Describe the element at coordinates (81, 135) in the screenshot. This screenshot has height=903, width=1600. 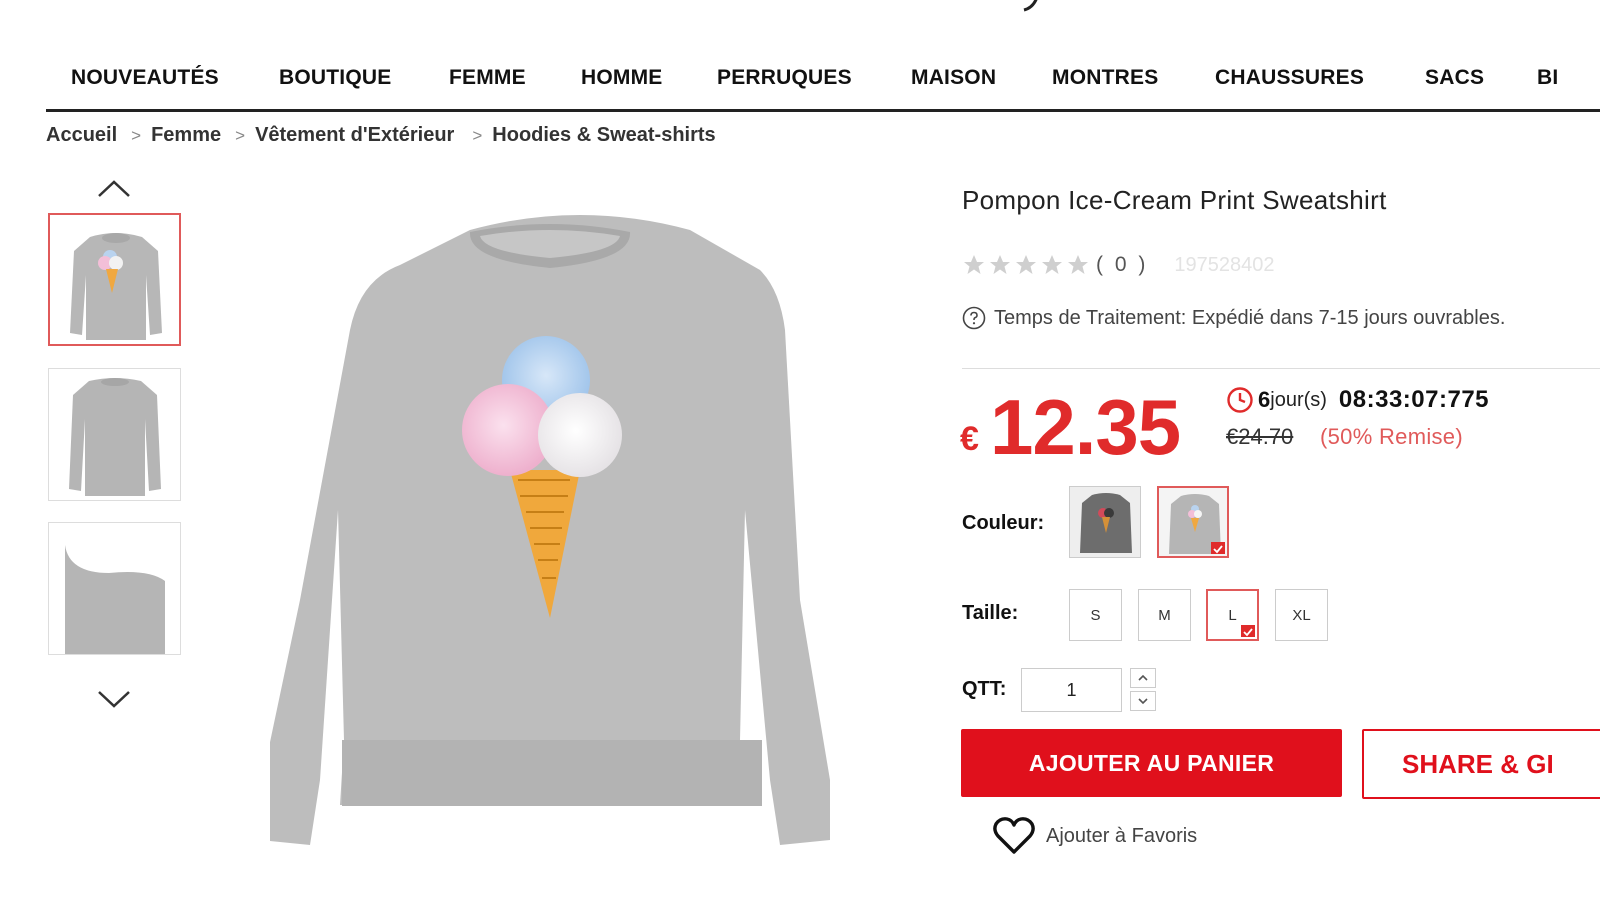
I see `breadcrumb-home: Accueil` at that location.